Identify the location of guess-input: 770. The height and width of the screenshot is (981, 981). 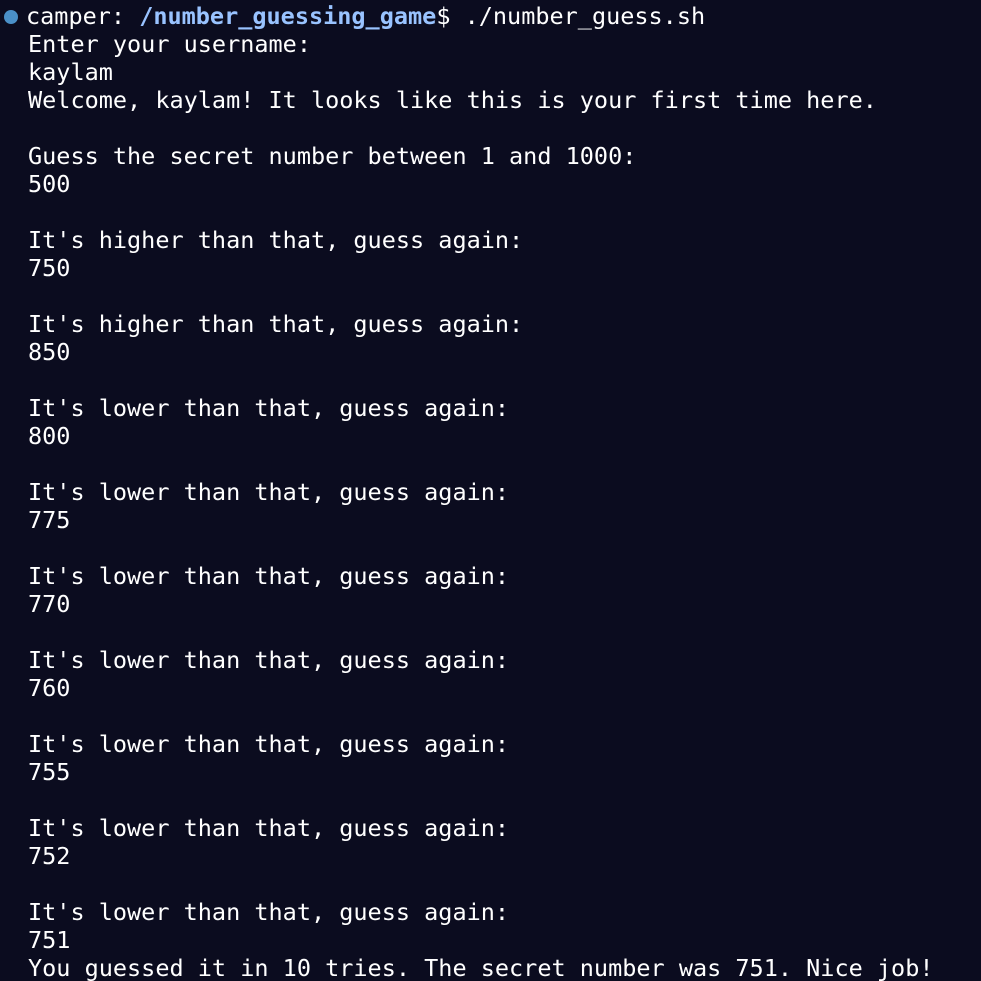
(49, 604).